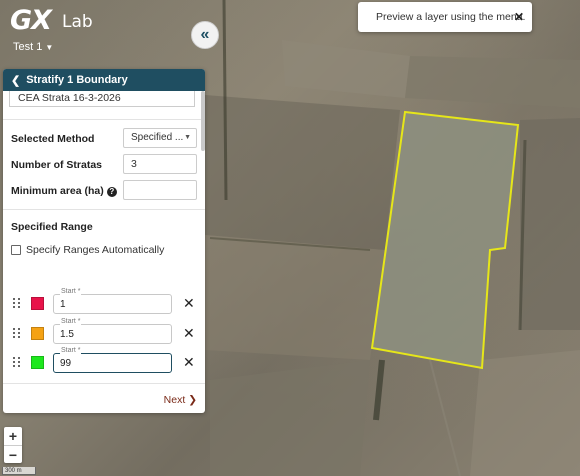 The image size is (580, 476). What do you see at coordinates (13, 436) in the screenshot?
I see `zoom-in-button: +` at bounding box center [13, 436].